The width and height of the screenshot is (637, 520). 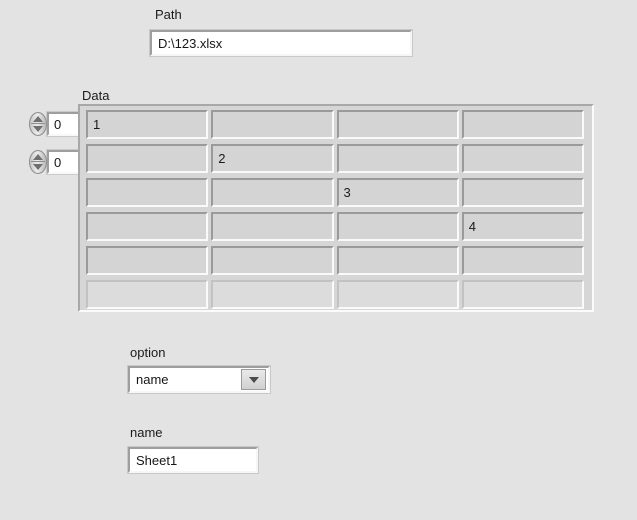 I want to click on chevron-down-icon, so click(x=253, y=379).